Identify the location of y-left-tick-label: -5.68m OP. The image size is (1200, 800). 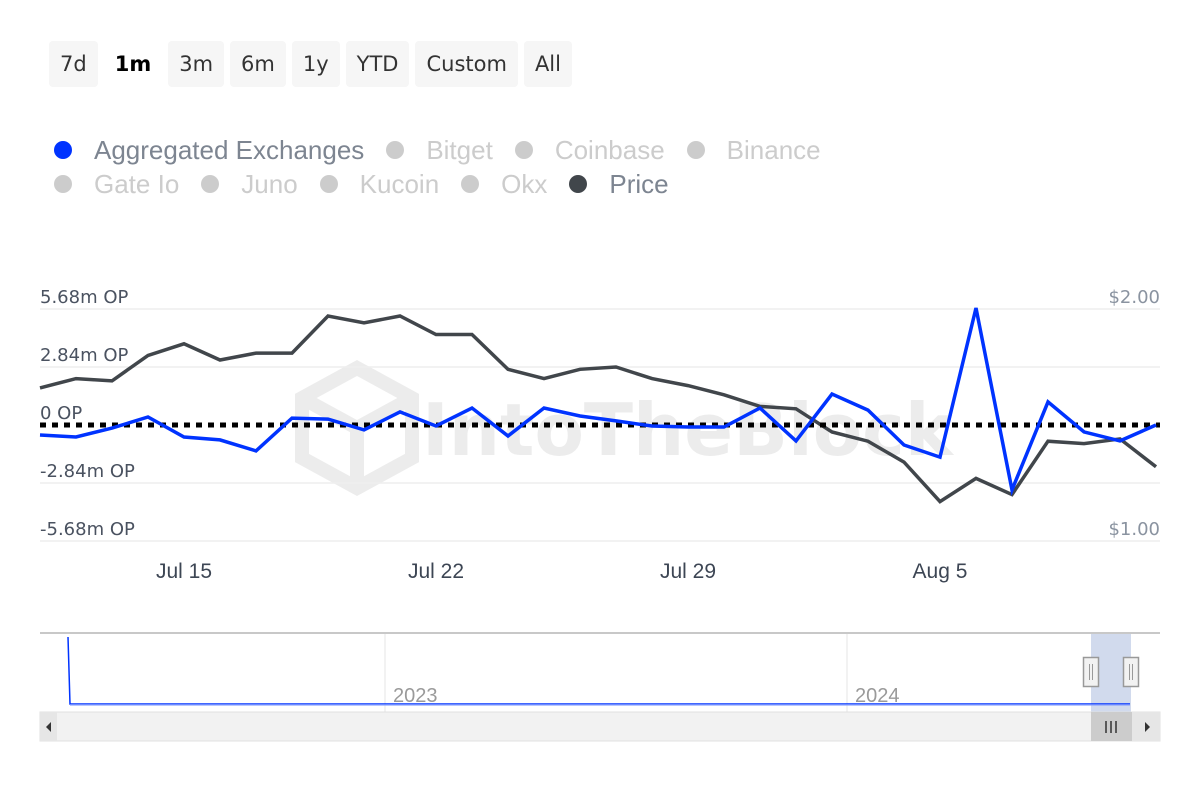
(87, 529).